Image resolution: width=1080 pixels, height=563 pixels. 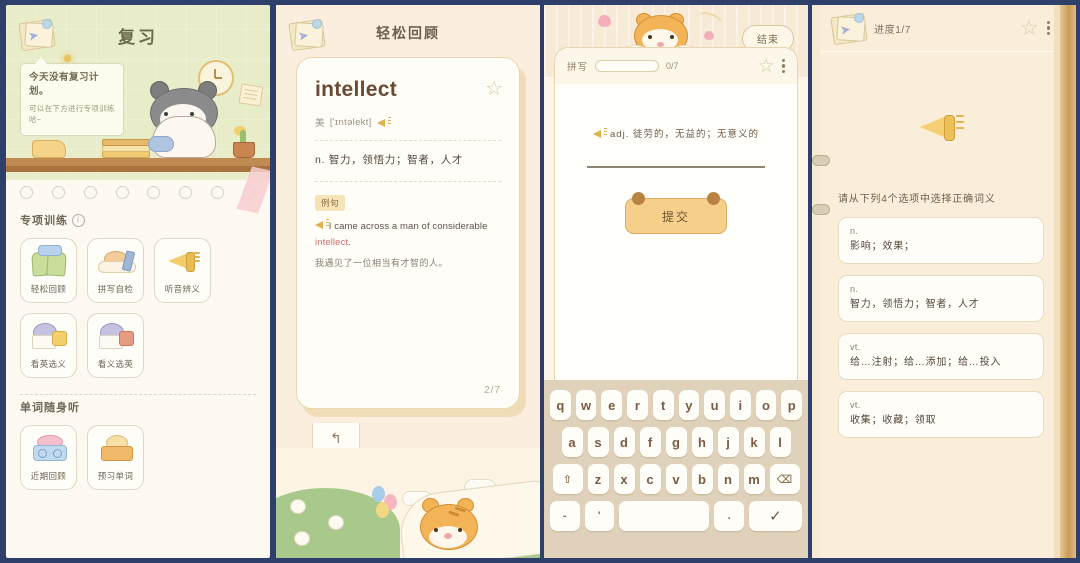 I want to click on quiz-prompt: 请从下列4个选项中选择正确词义, so click(x=917, y=199).